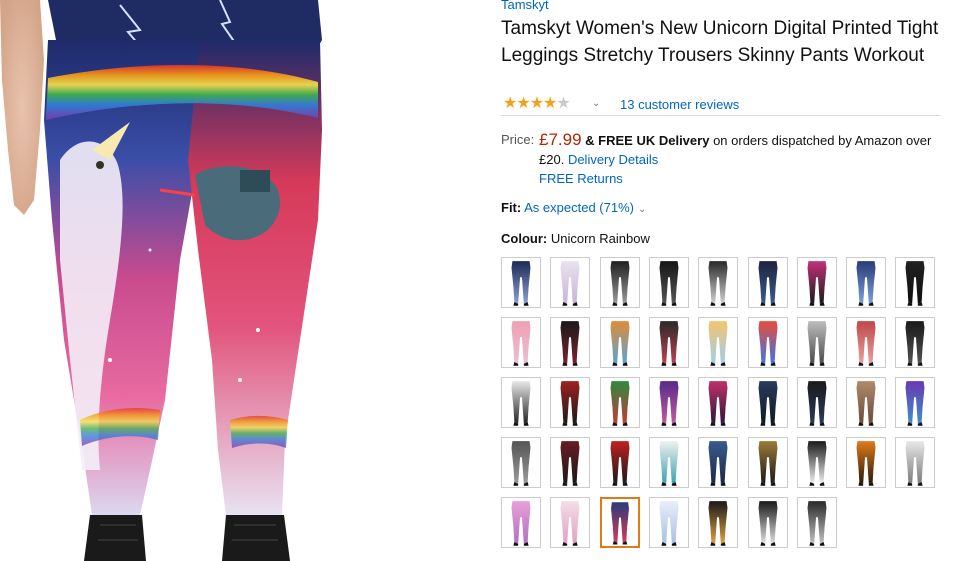 The height and width of the screenshot is (561, 954). Describe the element at coordinates (718, 402) in the screenshot. I see `colour-swatch-pink-galaxy` at that location.